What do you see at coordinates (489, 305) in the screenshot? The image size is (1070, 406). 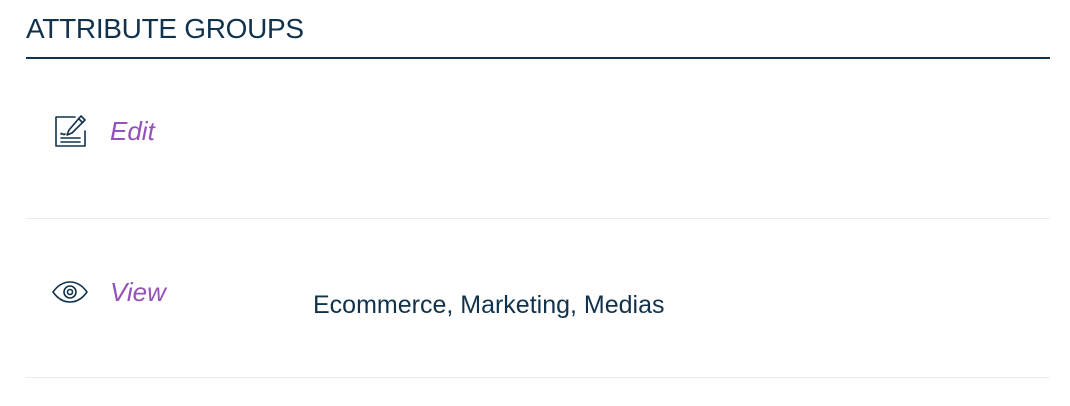 I see `view-groups-value: Ecommerce, Marketing, Medias` at bounding box center [489, 305].